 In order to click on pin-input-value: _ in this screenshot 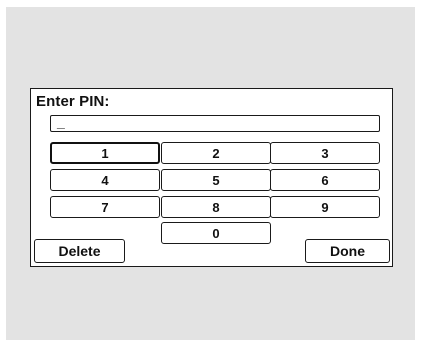, I will do `click(61, 122)`.